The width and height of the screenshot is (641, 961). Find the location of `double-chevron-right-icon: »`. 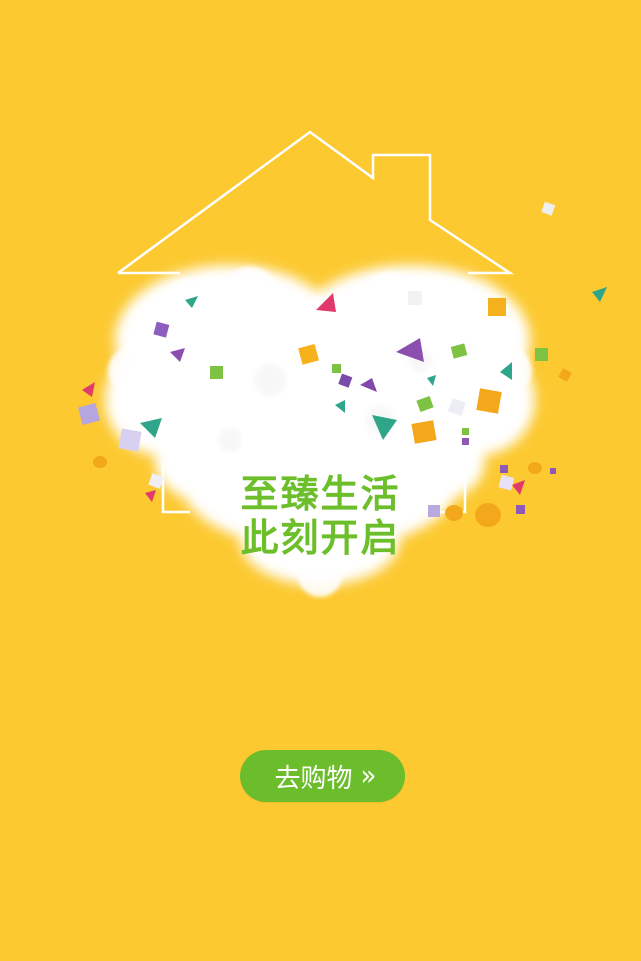

double-chevron-right-icon: » is located at coordinates (368, 776).